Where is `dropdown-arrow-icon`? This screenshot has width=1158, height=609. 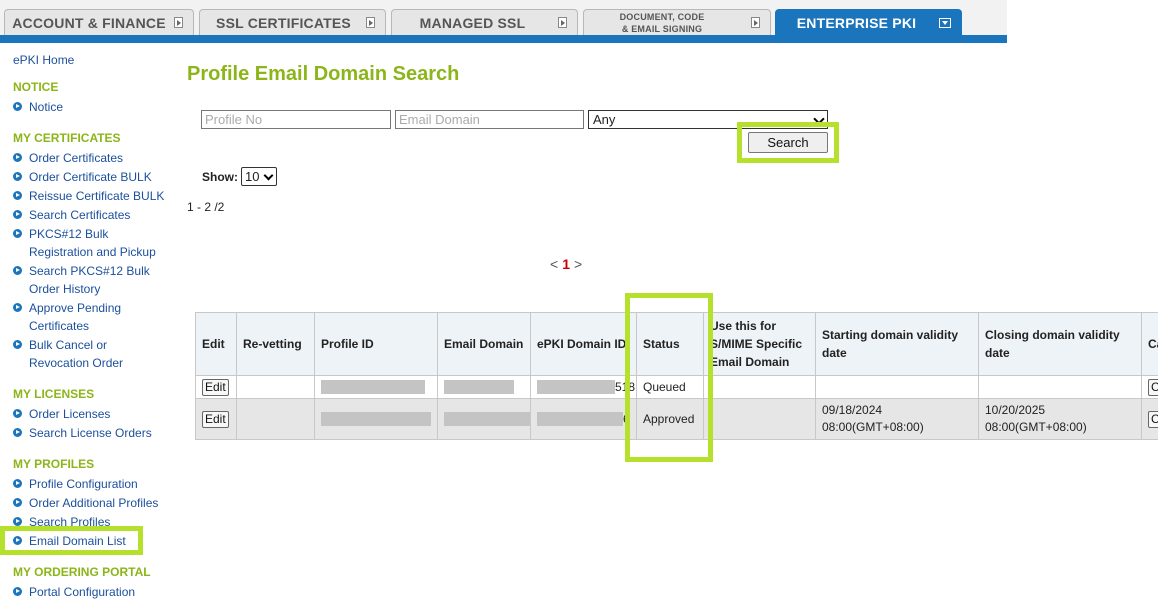 dropdown-arrow-icon is located at coordinates (945, 23).